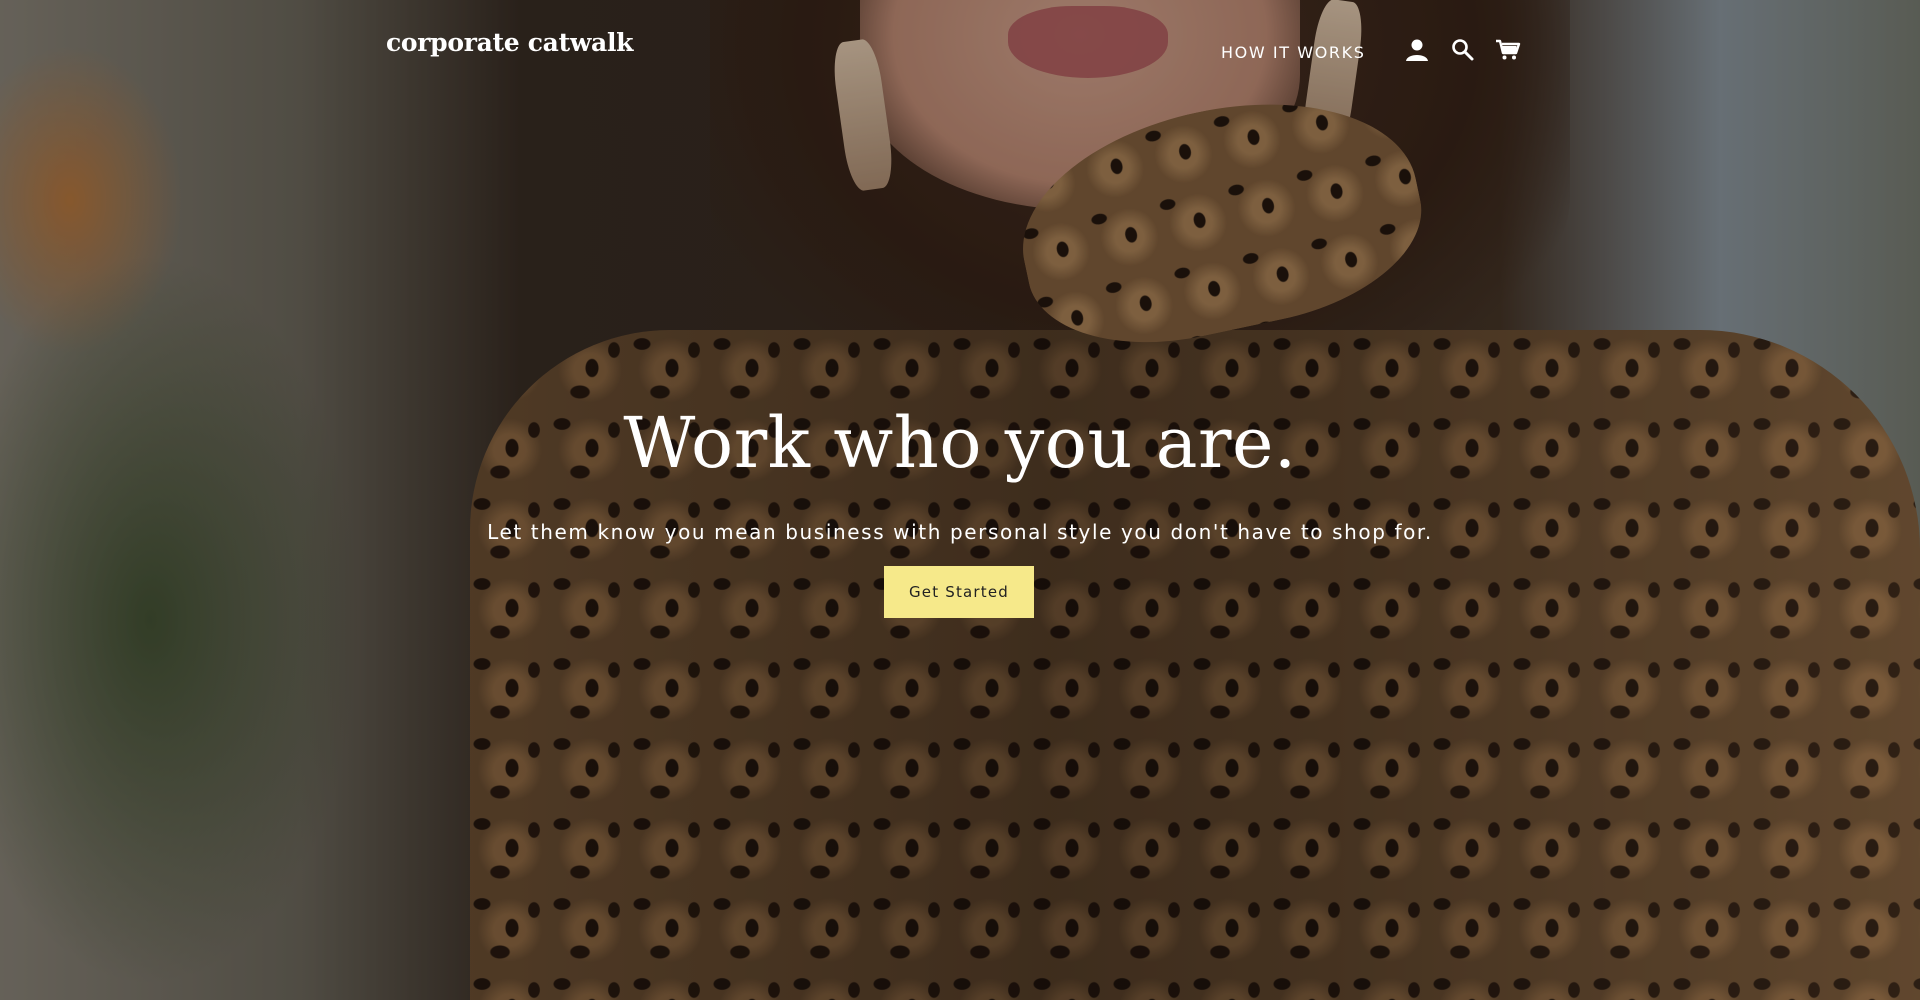 The width and height of the screenshot is (1920, 1005). Describe the element at coordinates (960, 443) in the screenshot. I see `hero-title: Work who you are.` at that location.